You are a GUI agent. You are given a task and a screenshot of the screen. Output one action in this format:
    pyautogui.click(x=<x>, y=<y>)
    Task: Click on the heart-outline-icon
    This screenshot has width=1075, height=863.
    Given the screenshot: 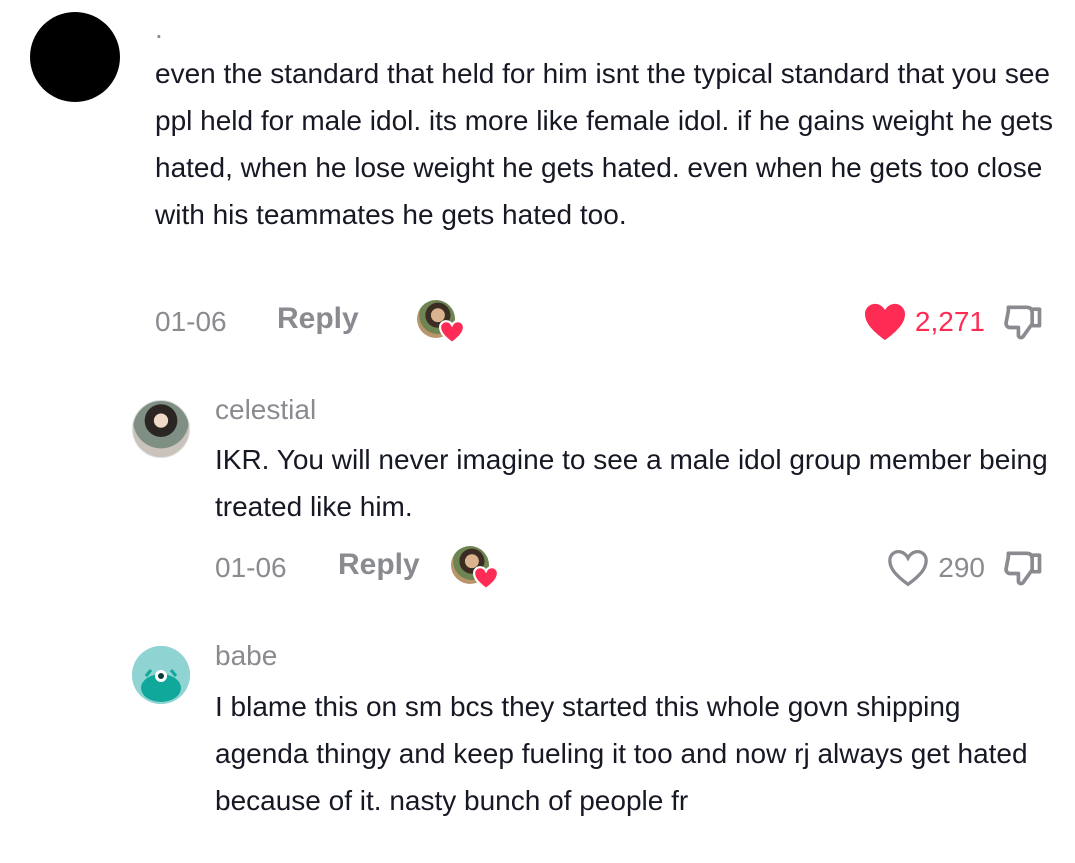 What is the action you would take?
    pyautogui.click(x=908, y=568)
    